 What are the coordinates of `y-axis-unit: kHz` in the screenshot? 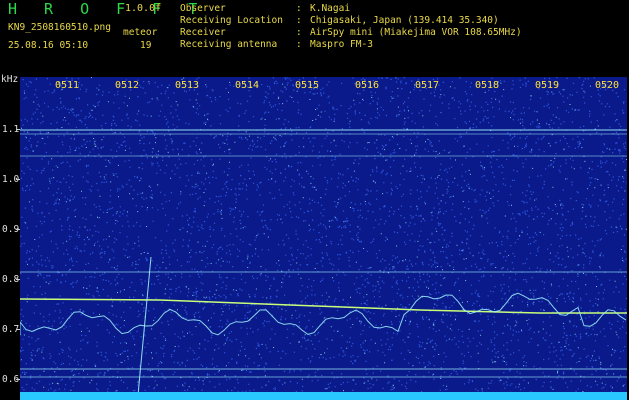 It's located at (10, 79).